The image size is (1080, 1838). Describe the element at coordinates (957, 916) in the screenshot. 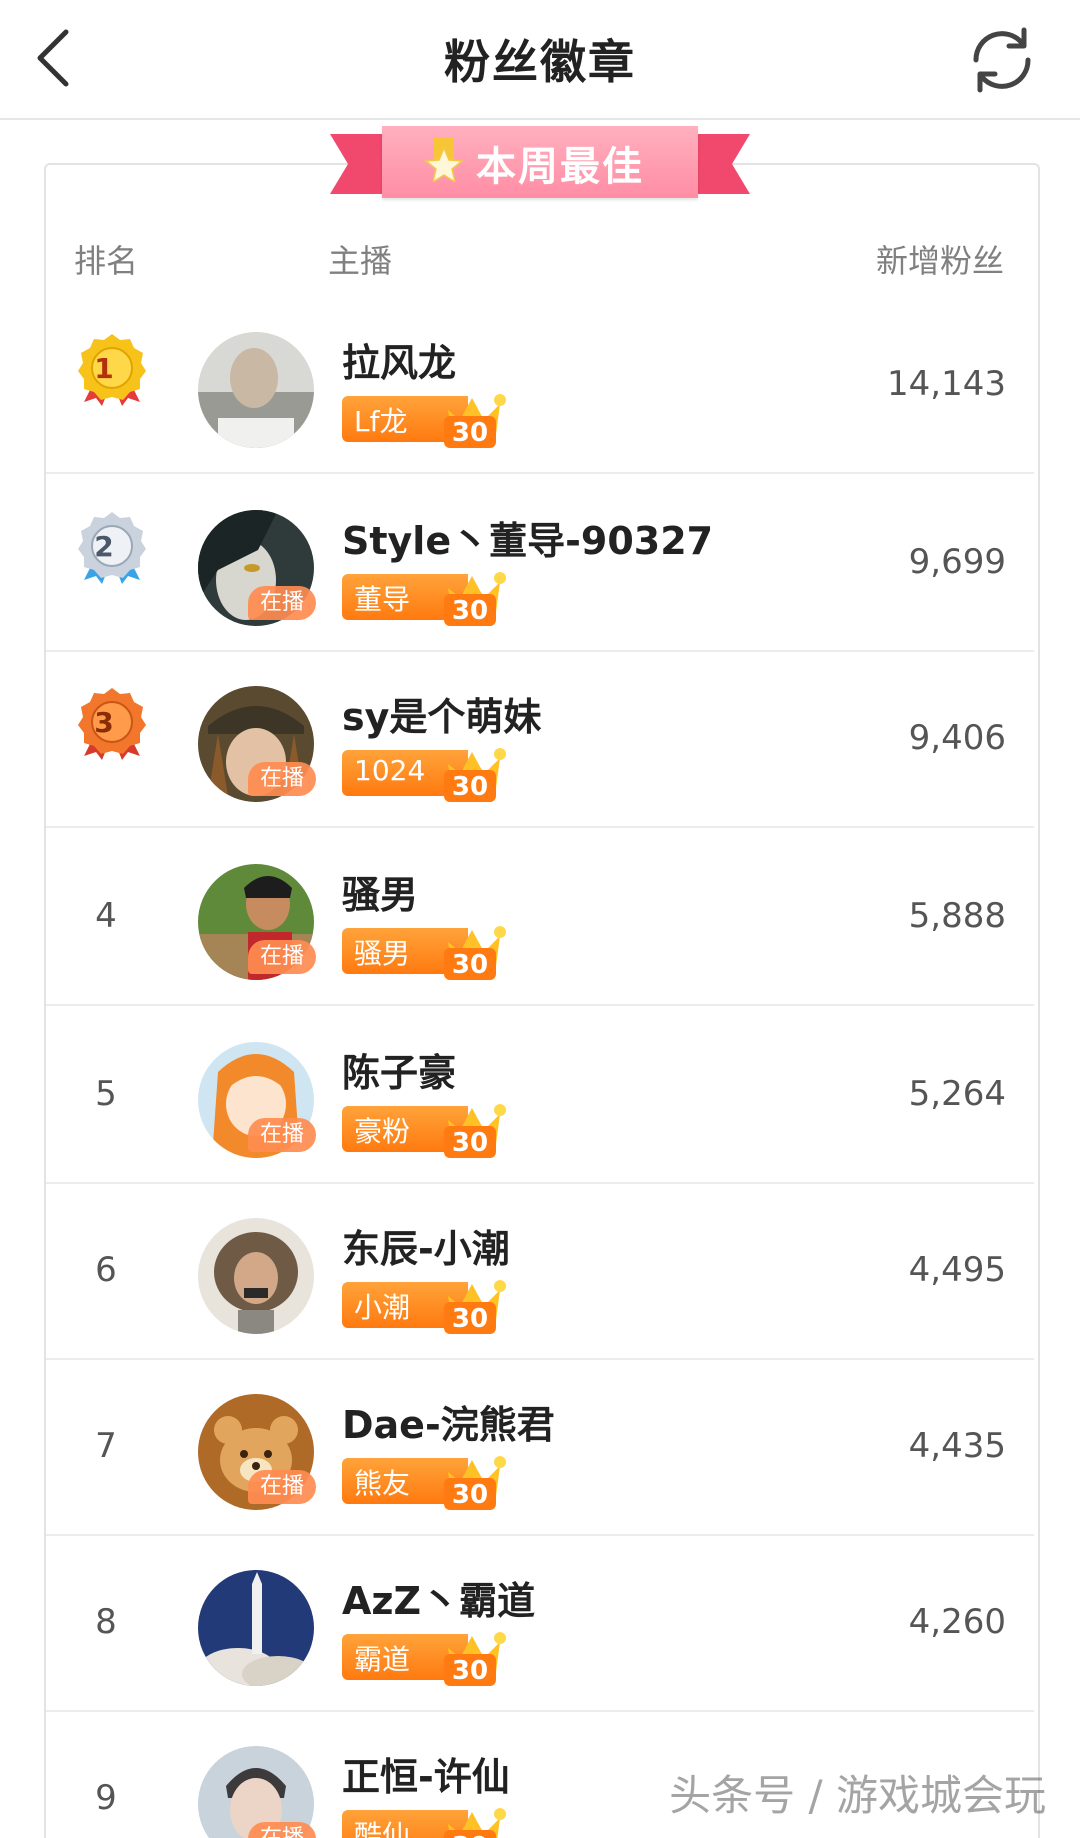

I see `new-fans-count: 5,888` at that location.